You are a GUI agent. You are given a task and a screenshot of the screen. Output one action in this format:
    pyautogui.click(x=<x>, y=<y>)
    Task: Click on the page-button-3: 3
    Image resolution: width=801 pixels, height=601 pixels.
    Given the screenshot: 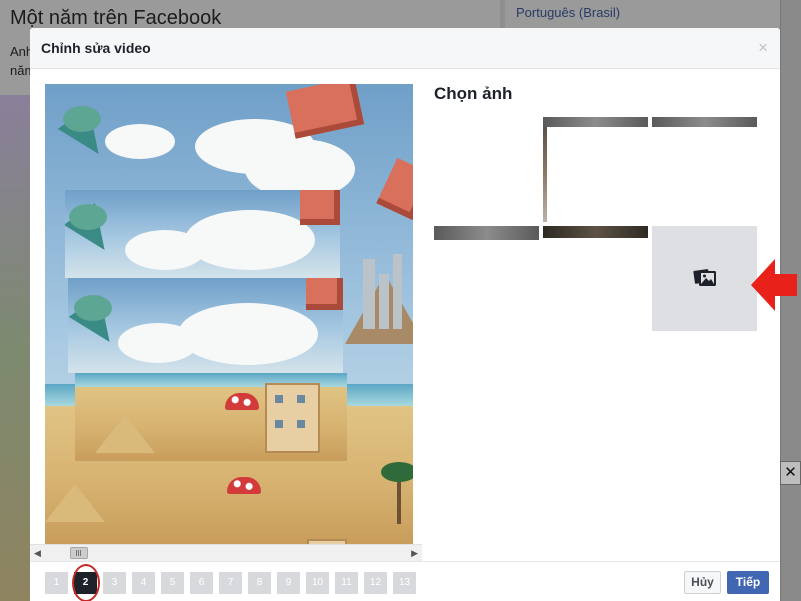 What is the action you would take?
    pyautogui.click(x=114, y=583)
    